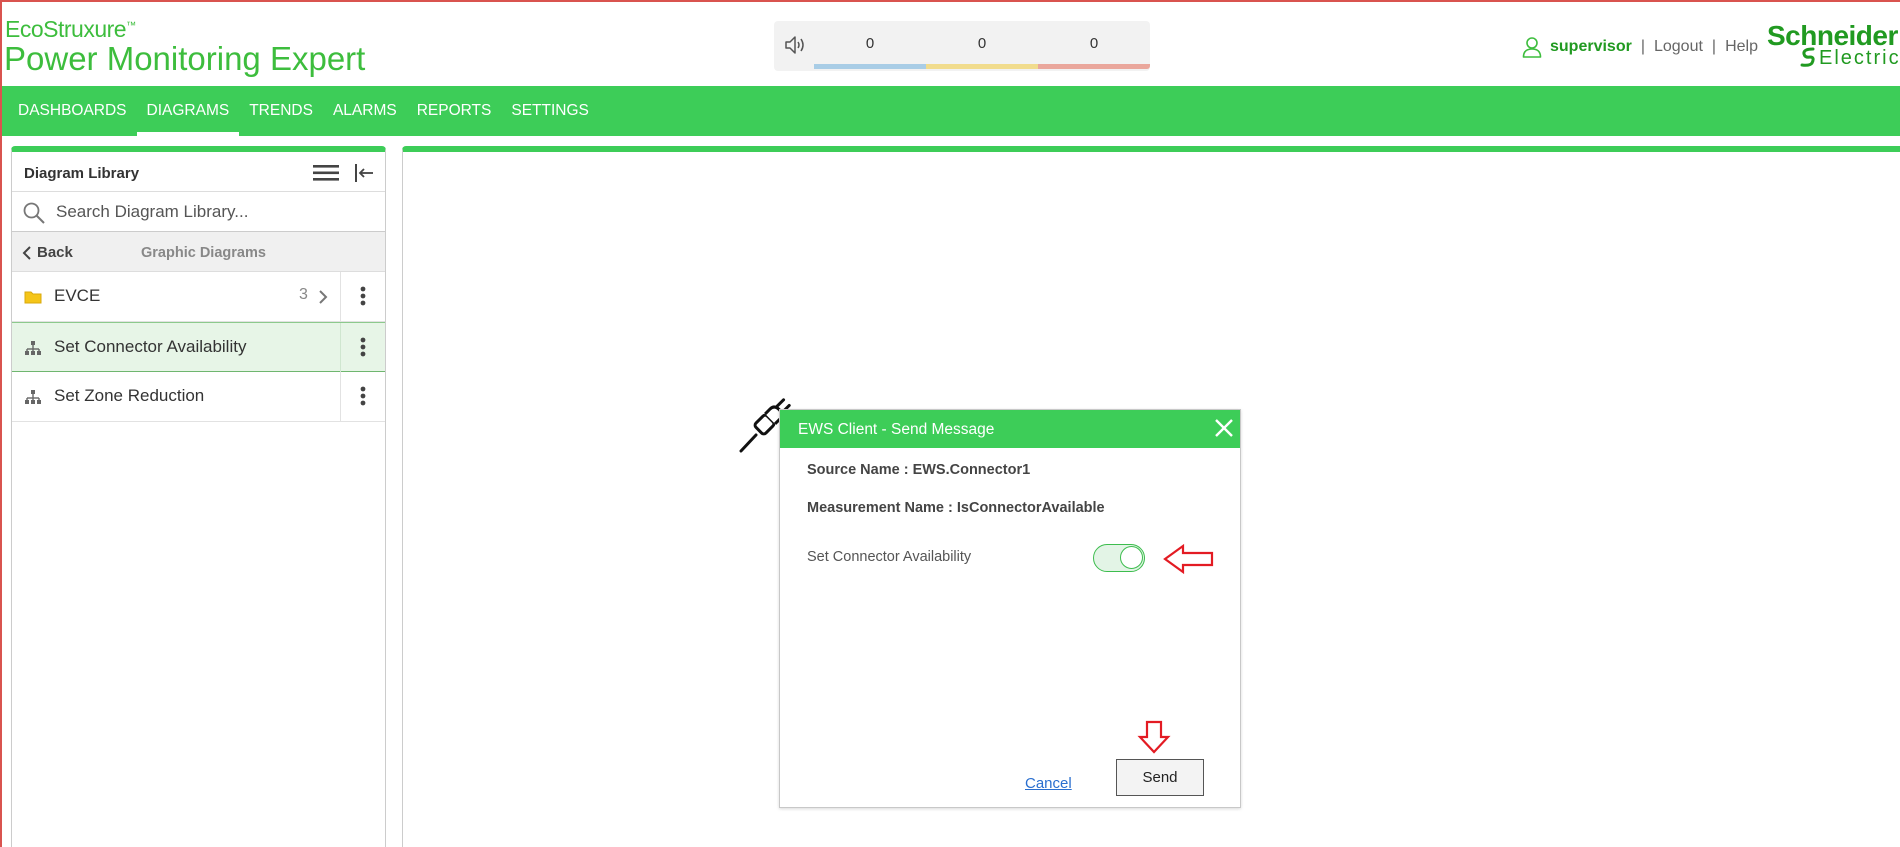 The image size is (1900, 847). I want to click on library-search, so click(198, 212).